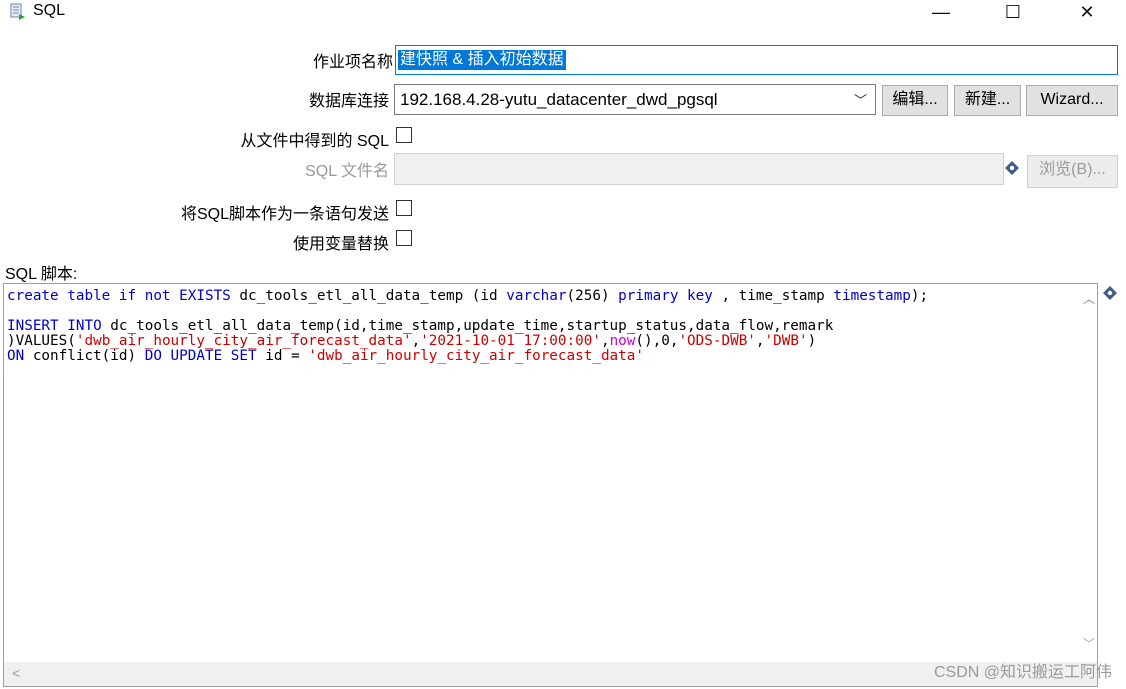  I want to click on connection-select: 192.168.4.28-yutu_datacenter_dwd_pgsql ﹀, so click(635, 99).